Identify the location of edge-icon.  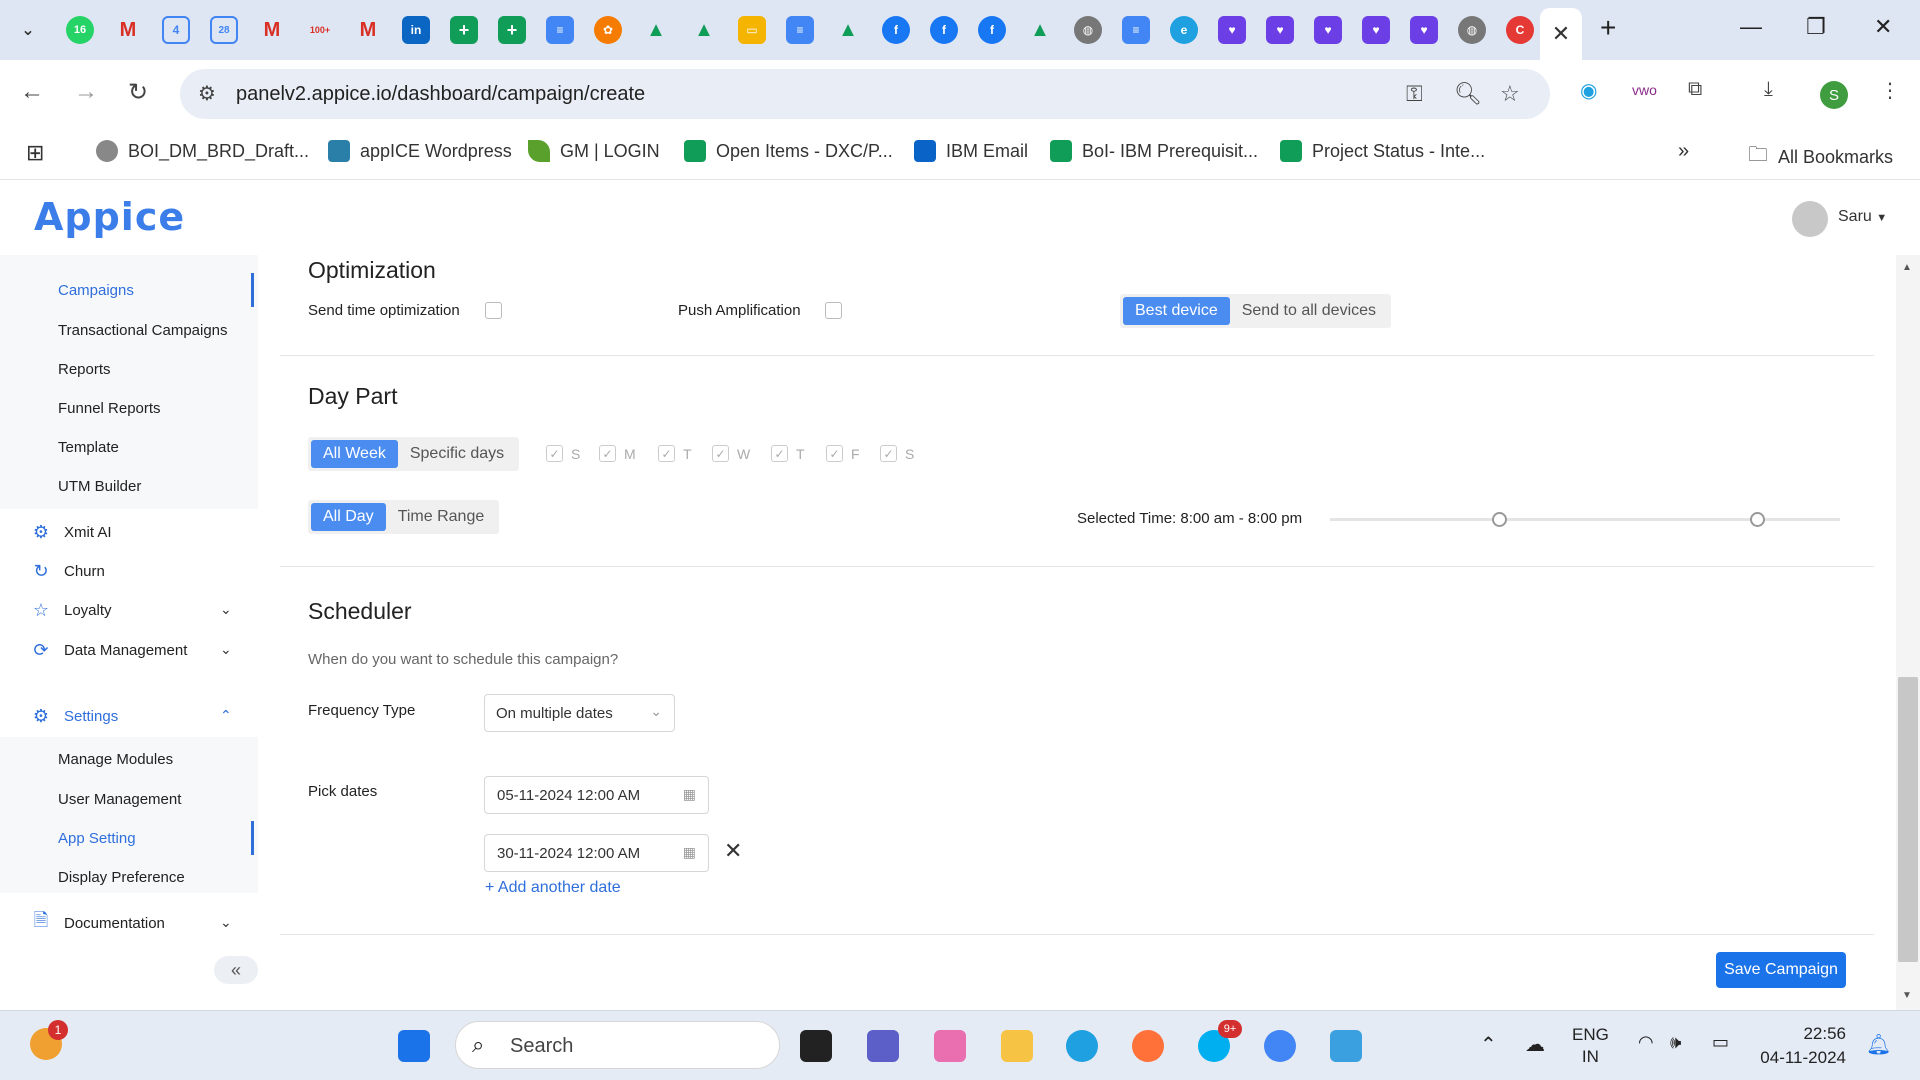
(1082, 1046).